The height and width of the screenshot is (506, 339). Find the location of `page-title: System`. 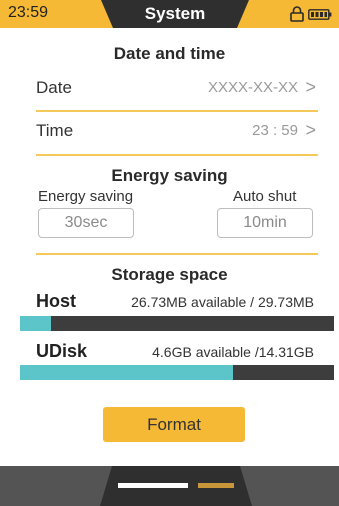

page-title: System is located at coordinates (175, 14).